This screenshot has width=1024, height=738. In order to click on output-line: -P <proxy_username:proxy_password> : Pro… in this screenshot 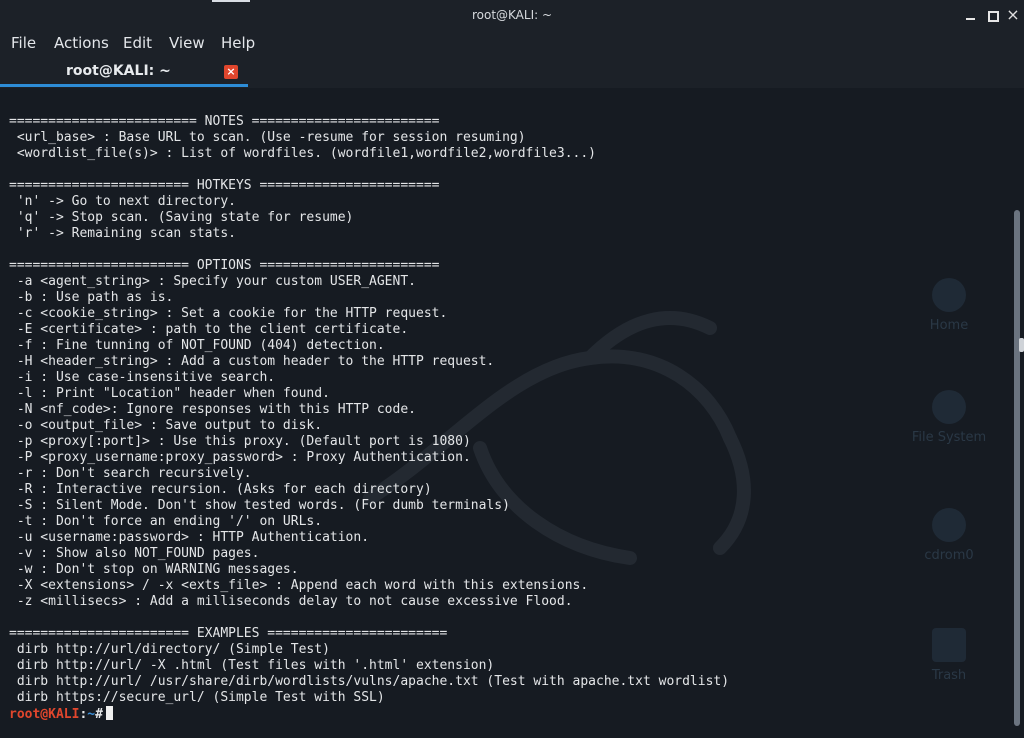, I will do `click(240, 457)`.